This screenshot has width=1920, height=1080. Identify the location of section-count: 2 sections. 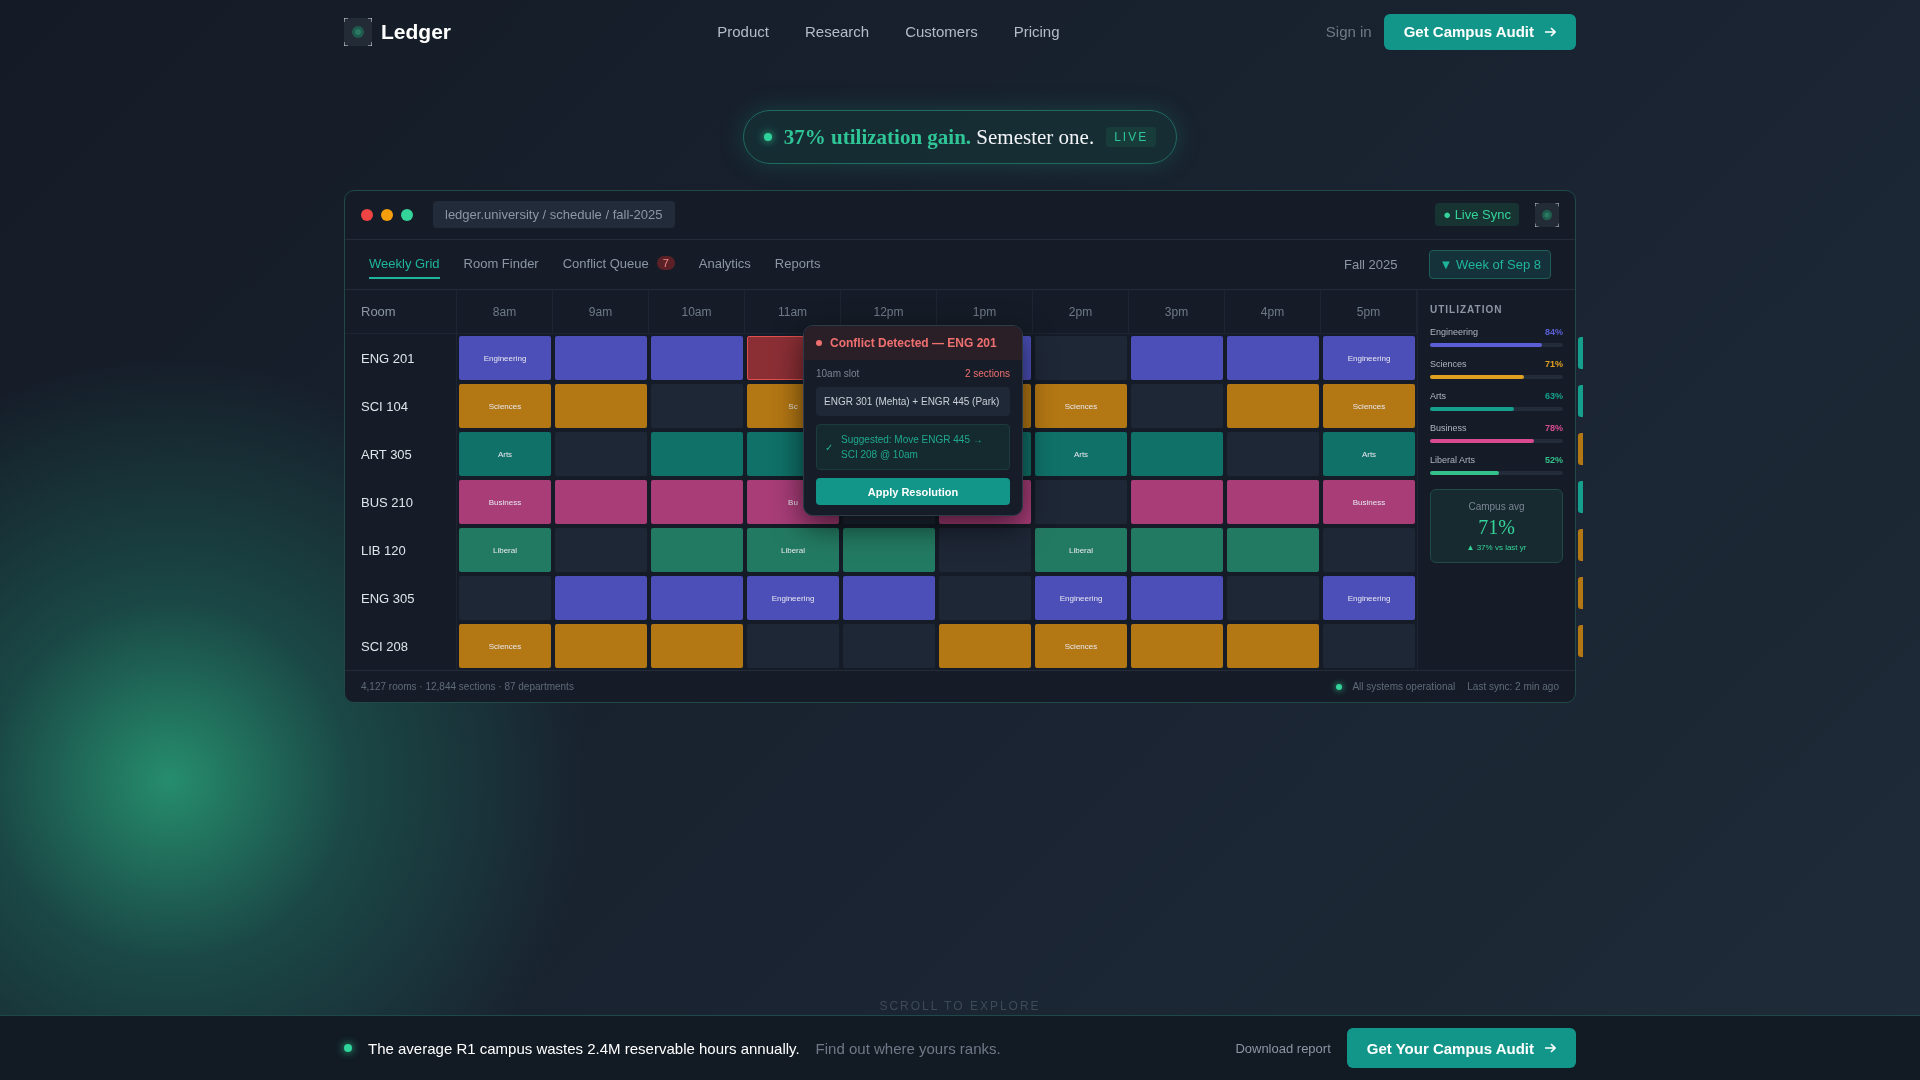
(987, 374).